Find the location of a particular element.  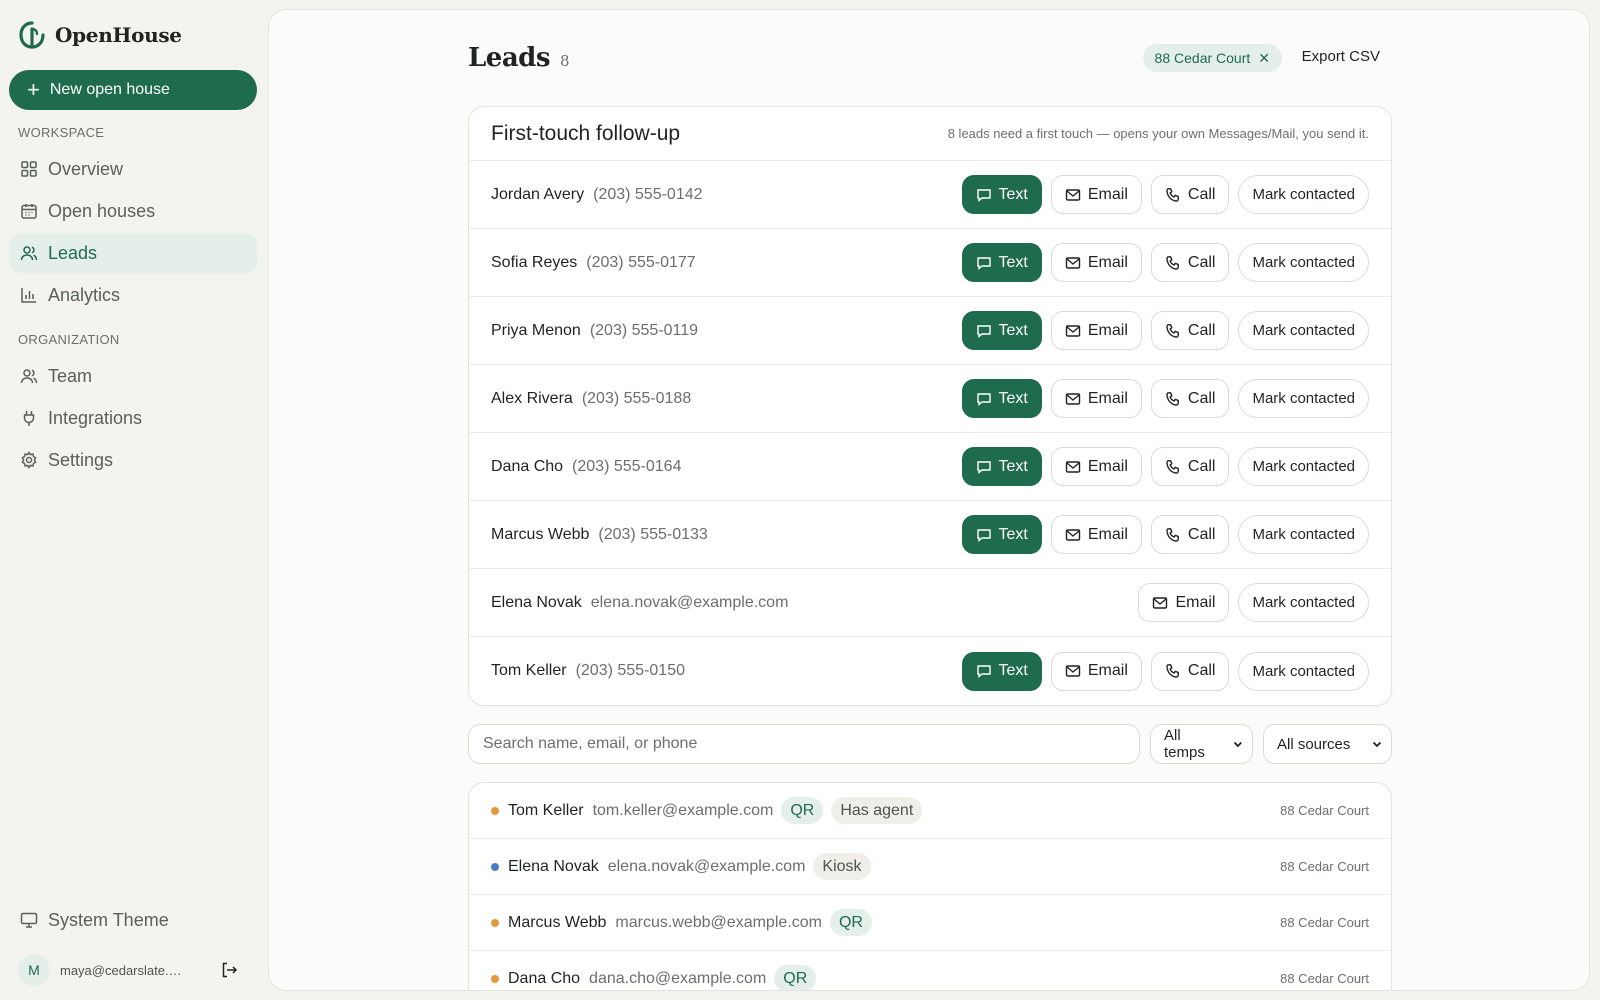

lead-name: Jordan Avery is located at coordinates (538, 194).